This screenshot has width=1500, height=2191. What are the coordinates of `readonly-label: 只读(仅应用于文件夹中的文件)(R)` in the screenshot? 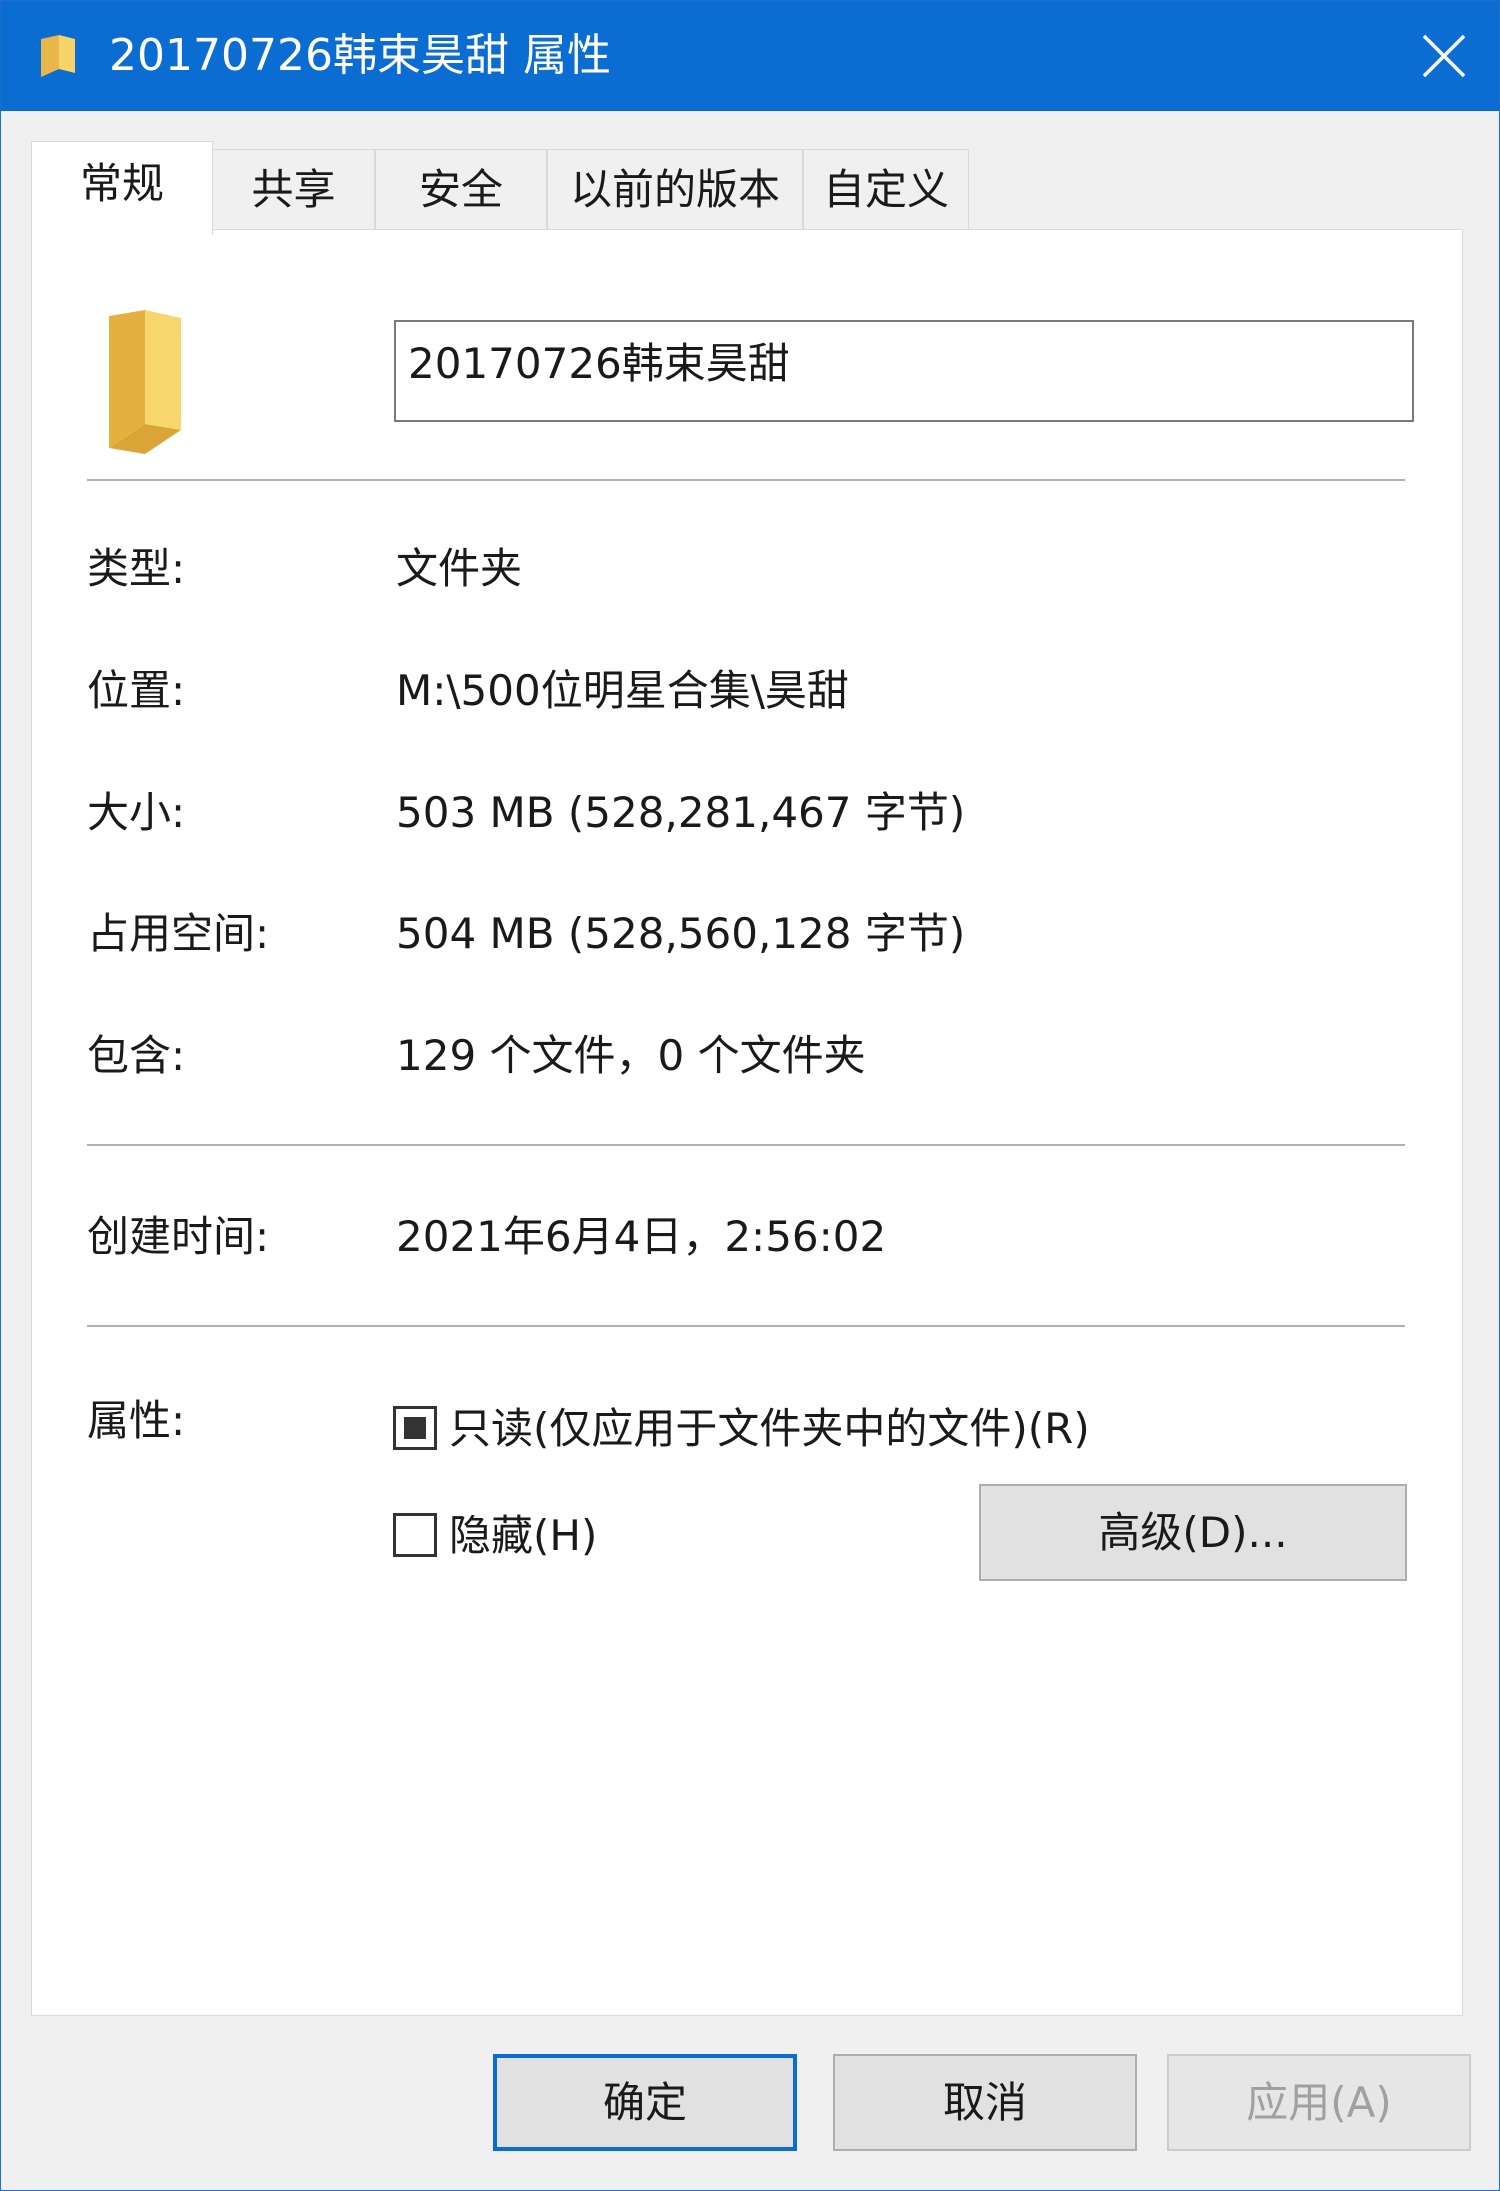 It's located at (769, 1429).